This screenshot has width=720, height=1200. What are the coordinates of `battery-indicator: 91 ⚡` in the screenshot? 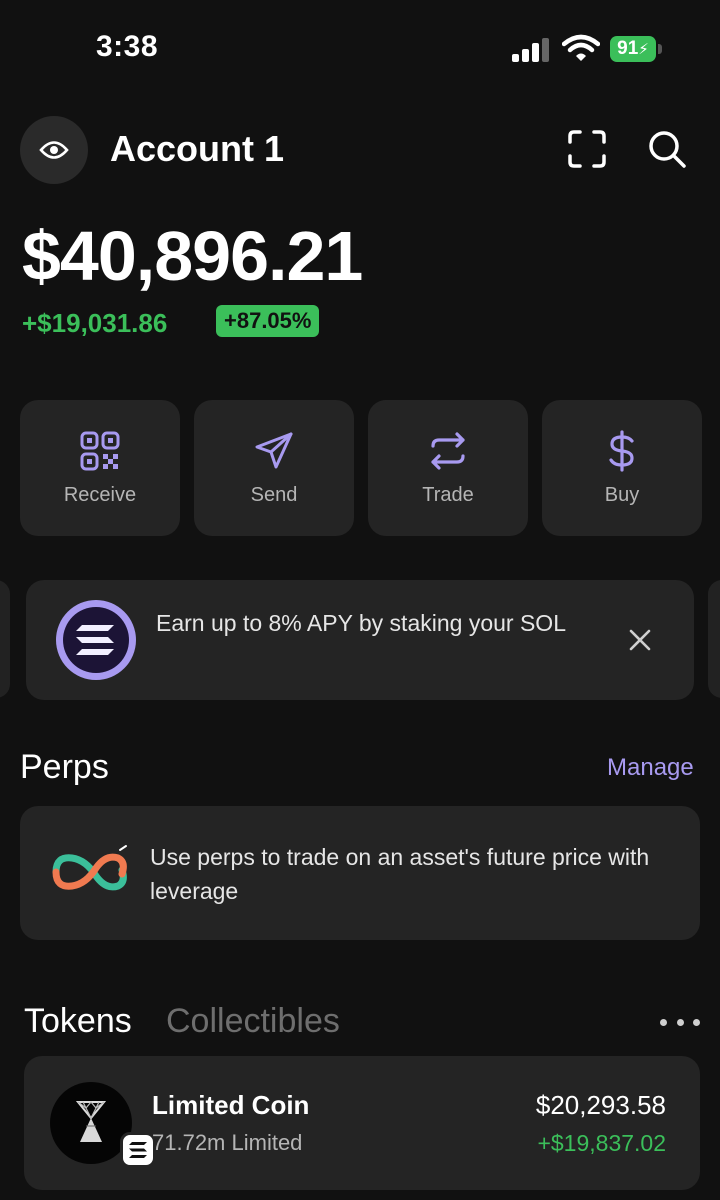 It's located at (637, 49).